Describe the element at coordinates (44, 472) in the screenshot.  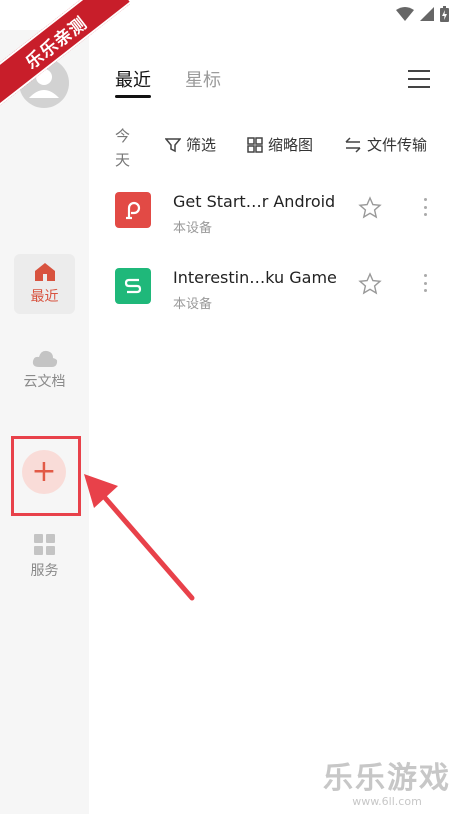
I see `new-document-button: +` at that location.